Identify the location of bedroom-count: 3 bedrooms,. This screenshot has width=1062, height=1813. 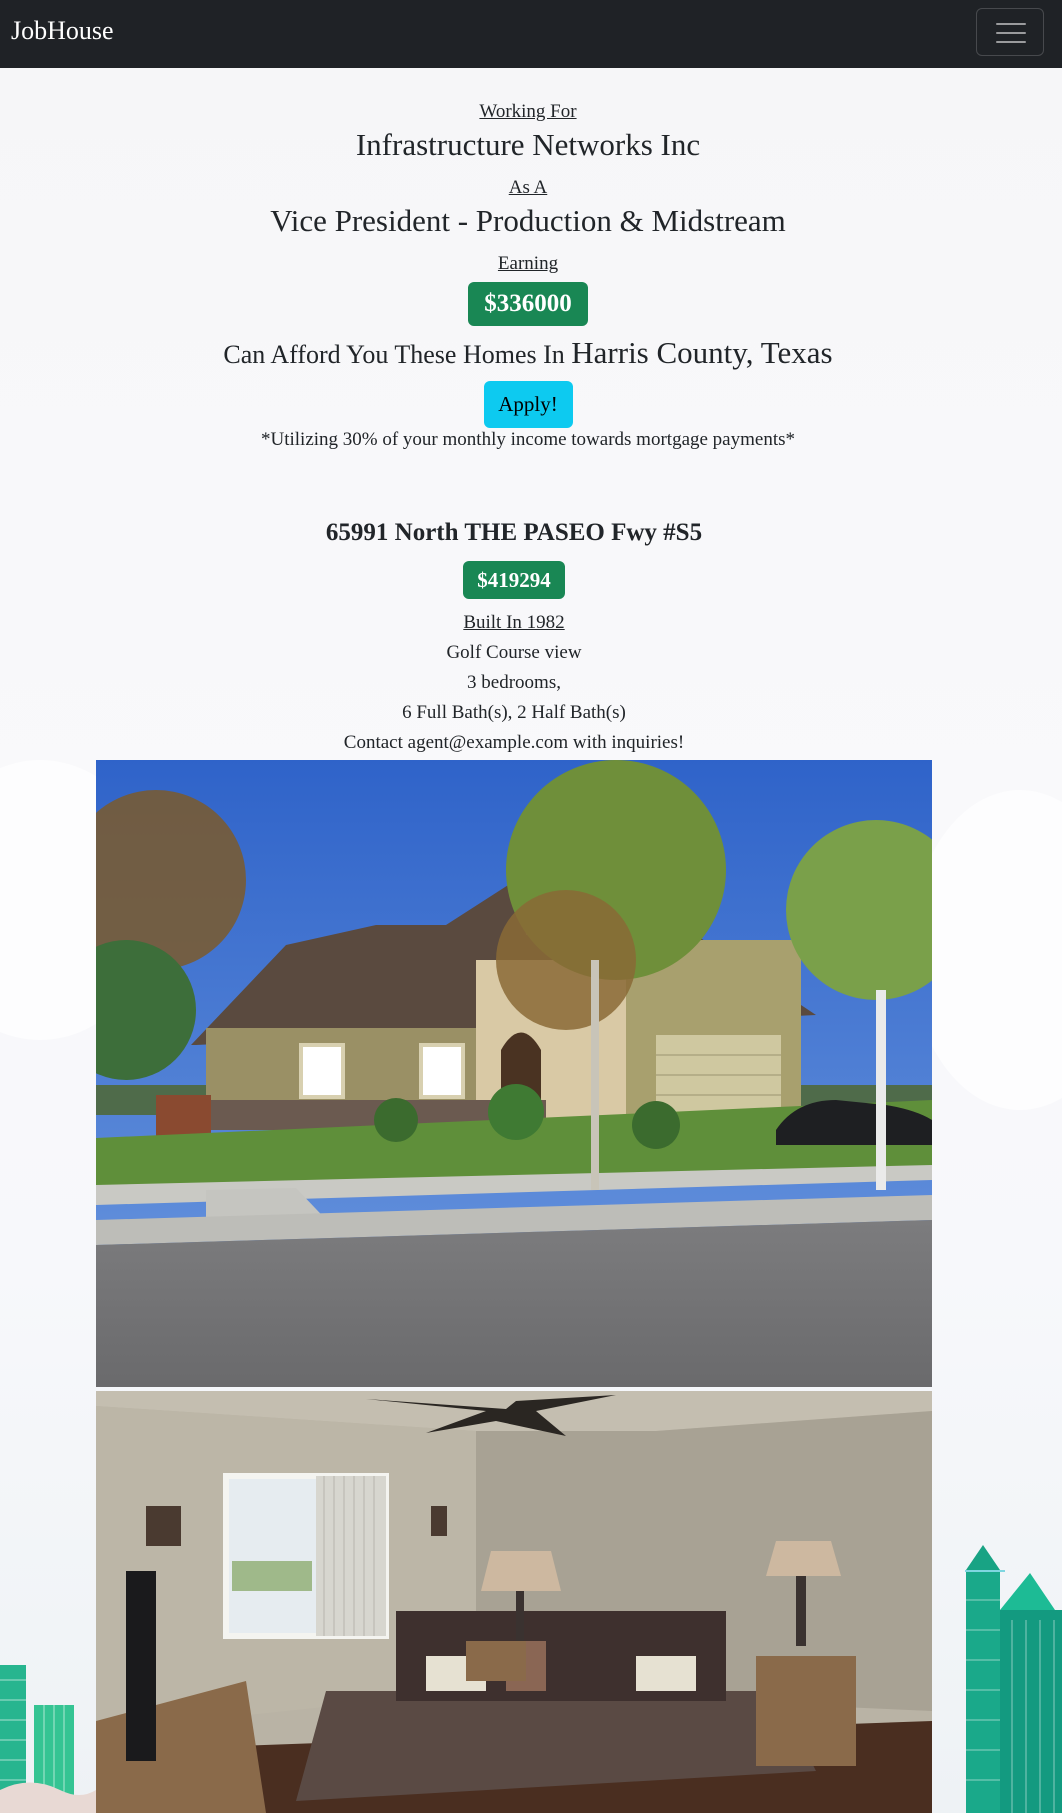
(514, 682).